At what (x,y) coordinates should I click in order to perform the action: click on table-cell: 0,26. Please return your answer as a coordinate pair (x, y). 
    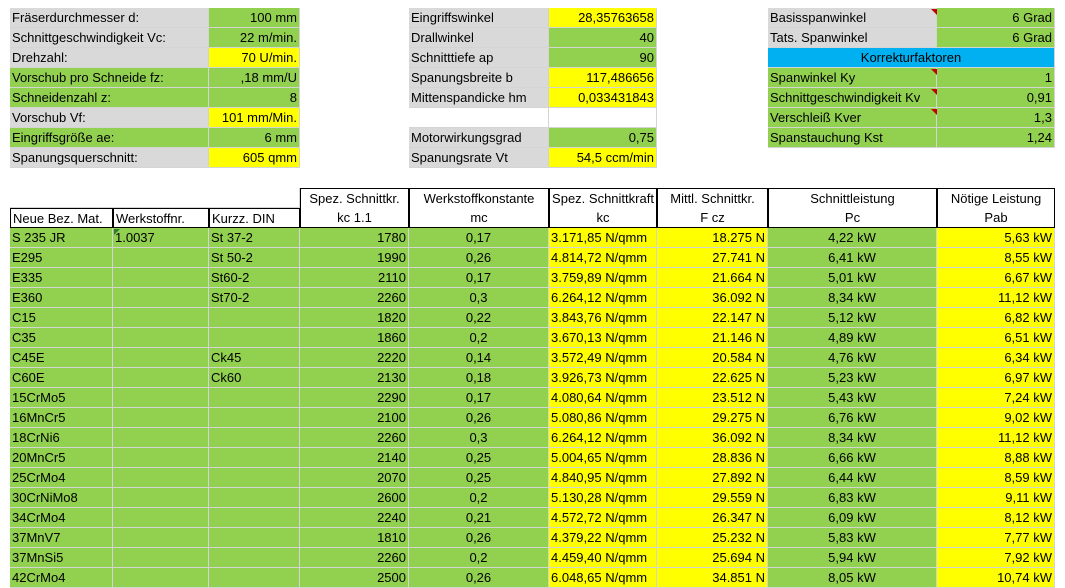
    Looking at the image, I should click on (479, 258).